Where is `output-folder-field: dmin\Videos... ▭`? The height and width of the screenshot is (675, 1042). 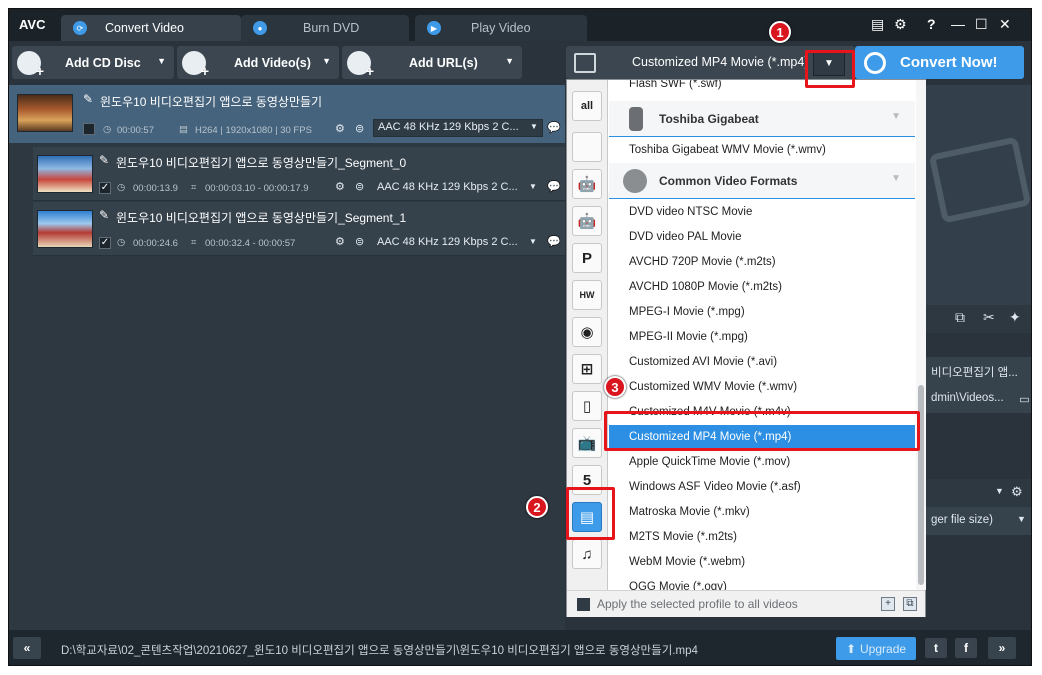
output-folder-field: dmin\Videos... ▭ is located at coordinates (978, 399).